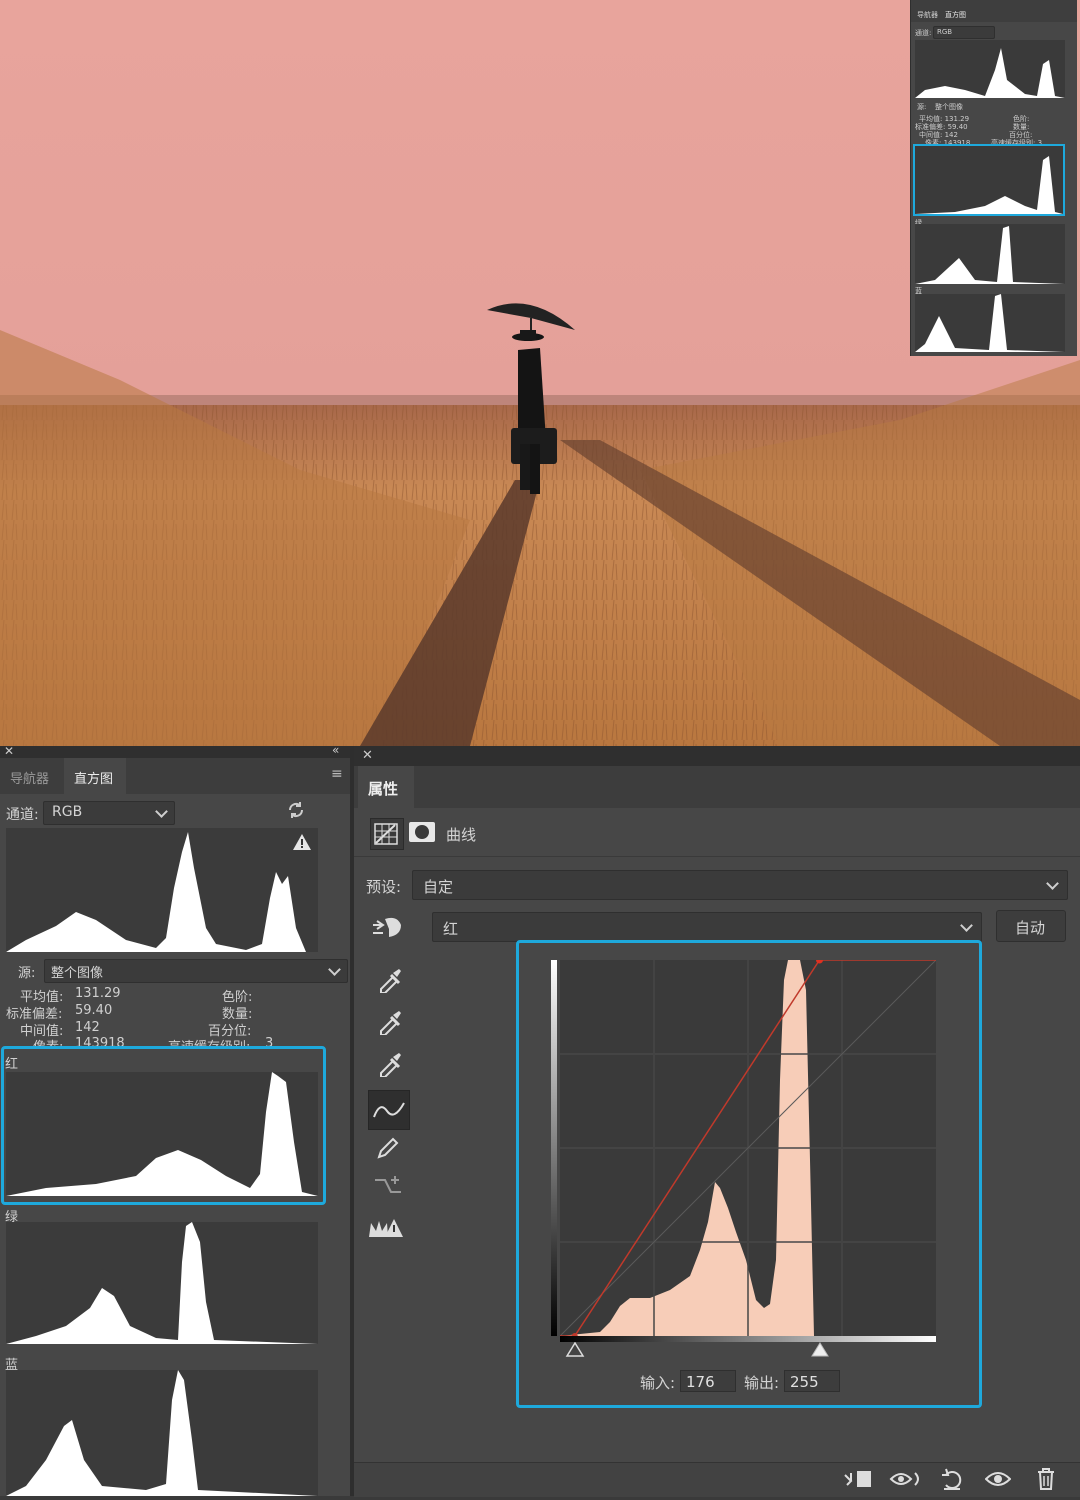 This screenshot has width=1080, height=1500. What do you see at coordinates (388, 1186) in the screenshot?
I see `smooth-icon` at bounding box center [388, 1186].